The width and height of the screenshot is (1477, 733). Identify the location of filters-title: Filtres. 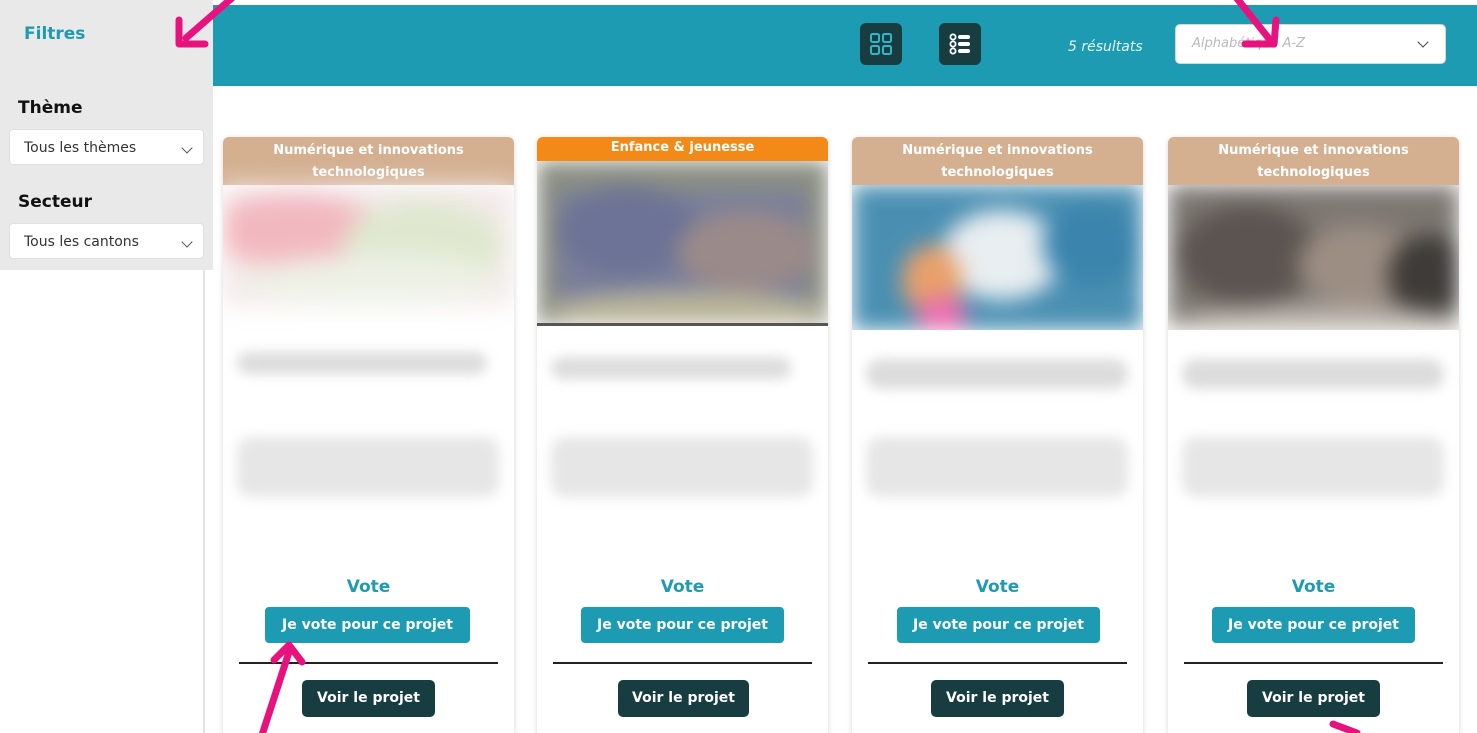
(55, 34).